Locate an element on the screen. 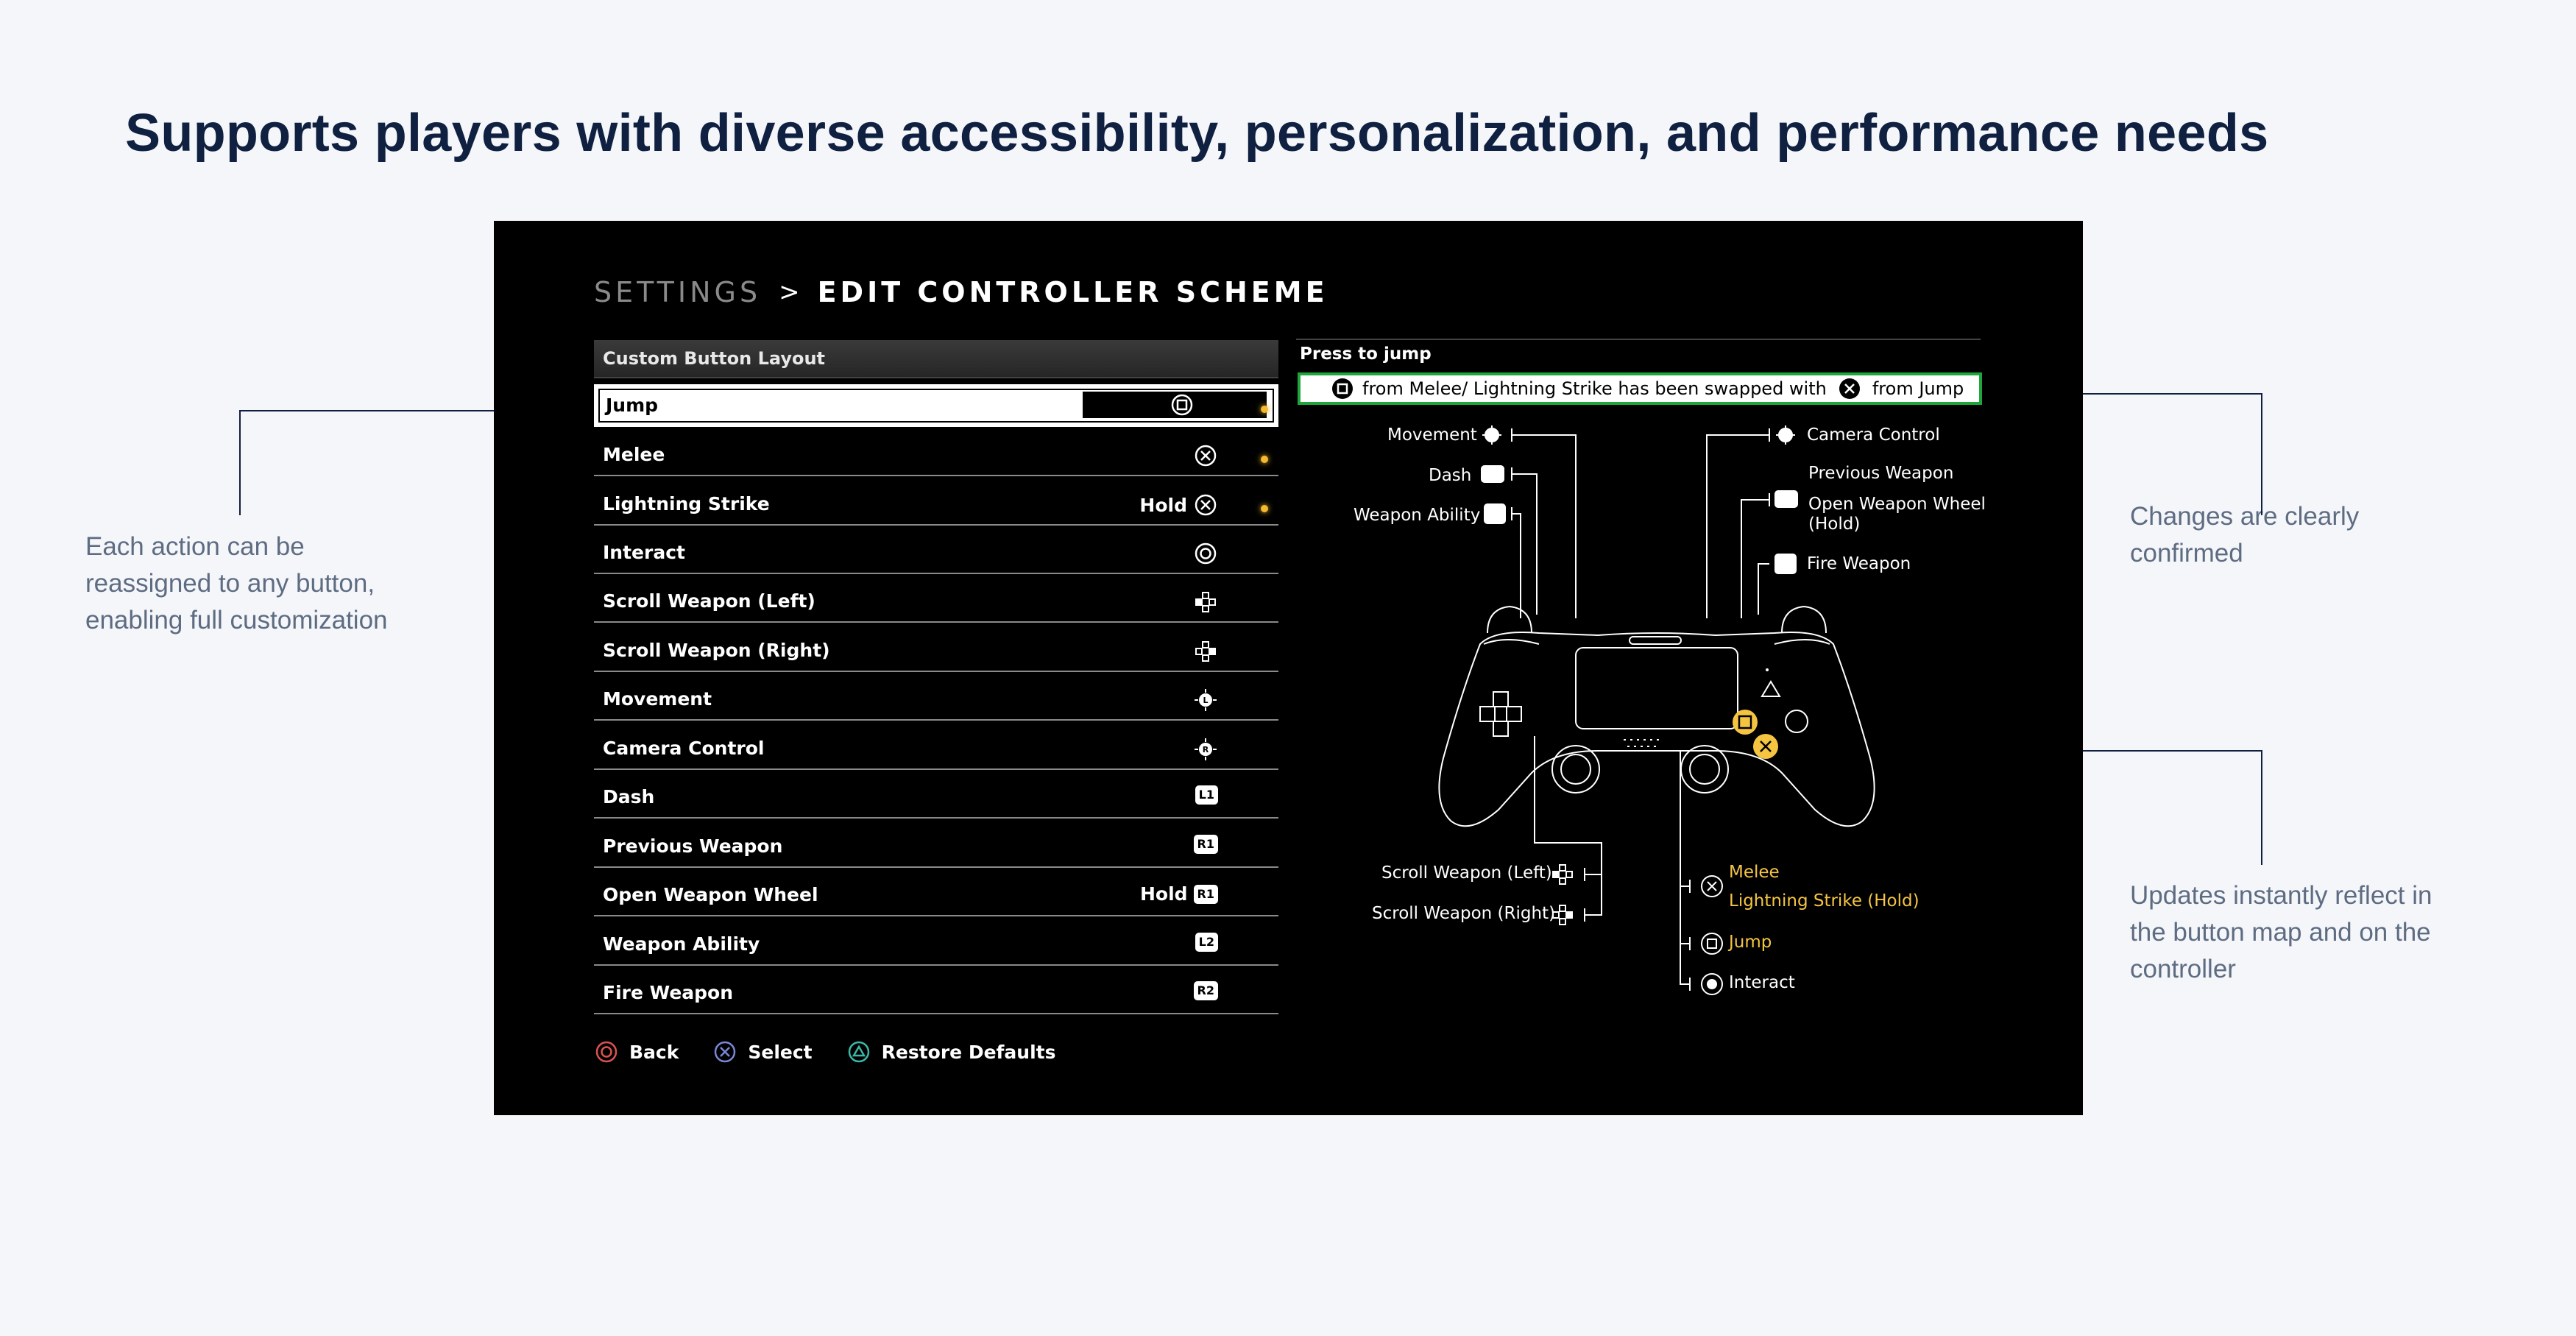 The width and height of the screenshot is (2576, 1336). r1-button-icon is located at coordinates (1786, 499).